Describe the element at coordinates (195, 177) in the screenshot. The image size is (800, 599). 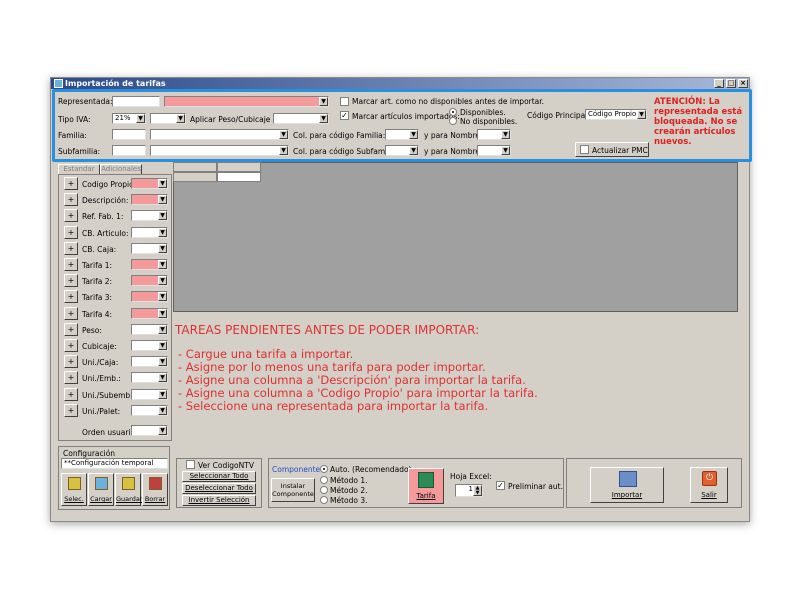
I see `grid-cell` at that location.